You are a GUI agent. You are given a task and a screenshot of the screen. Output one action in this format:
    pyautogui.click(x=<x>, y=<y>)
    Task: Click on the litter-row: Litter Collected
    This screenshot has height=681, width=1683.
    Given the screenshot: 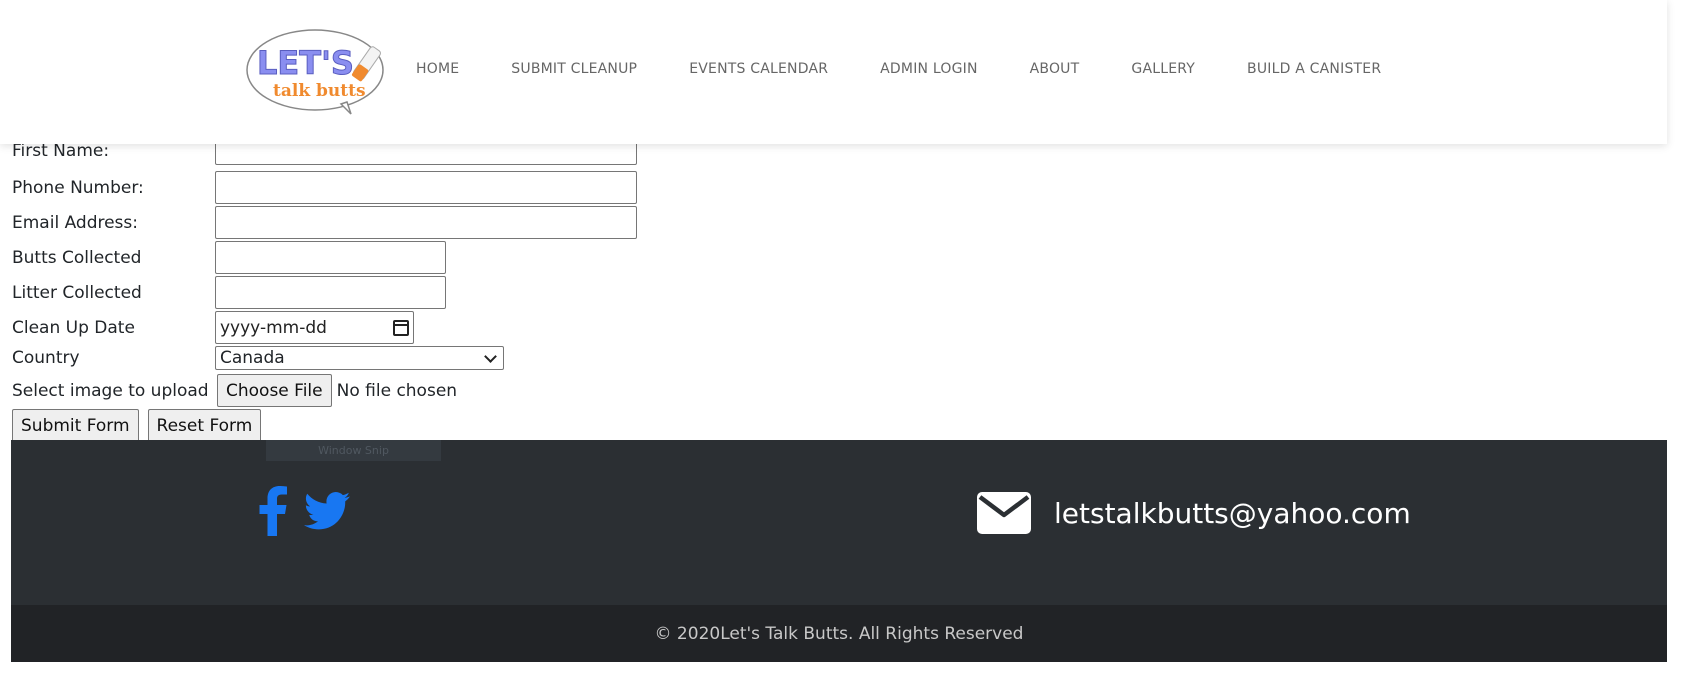 What is the action you would take?
    pyautogui.click(x=229, y=292)
    